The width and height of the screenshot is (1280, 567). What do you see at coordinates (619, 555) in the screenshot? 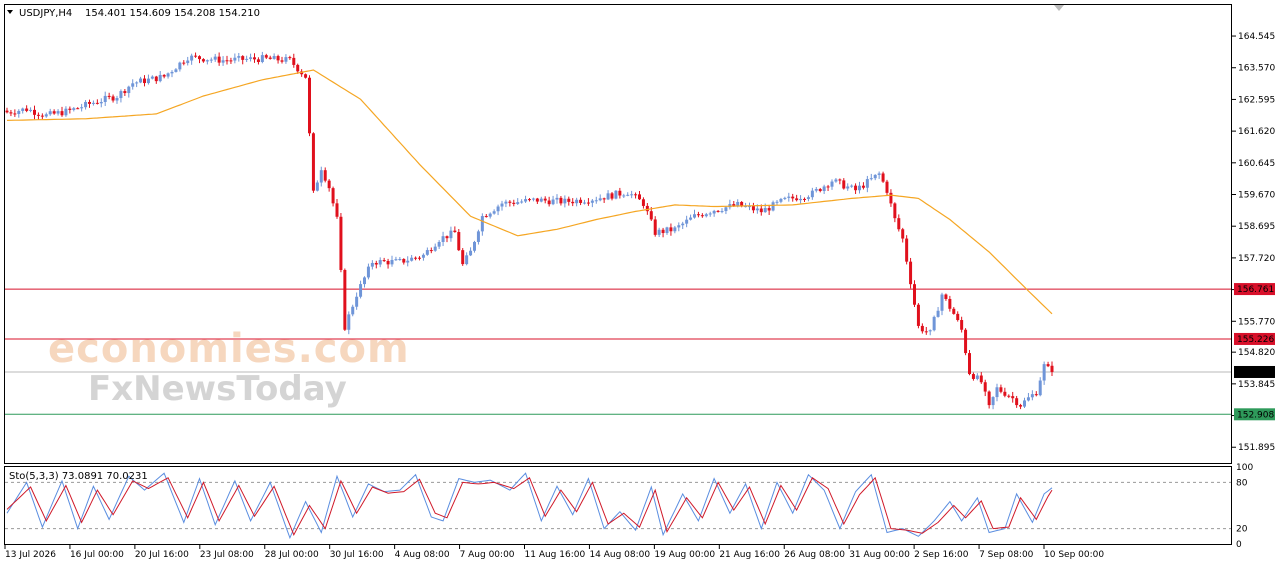
I see `time-tick-label: 14 Aug 08:00` at bounding box center [619, 555].